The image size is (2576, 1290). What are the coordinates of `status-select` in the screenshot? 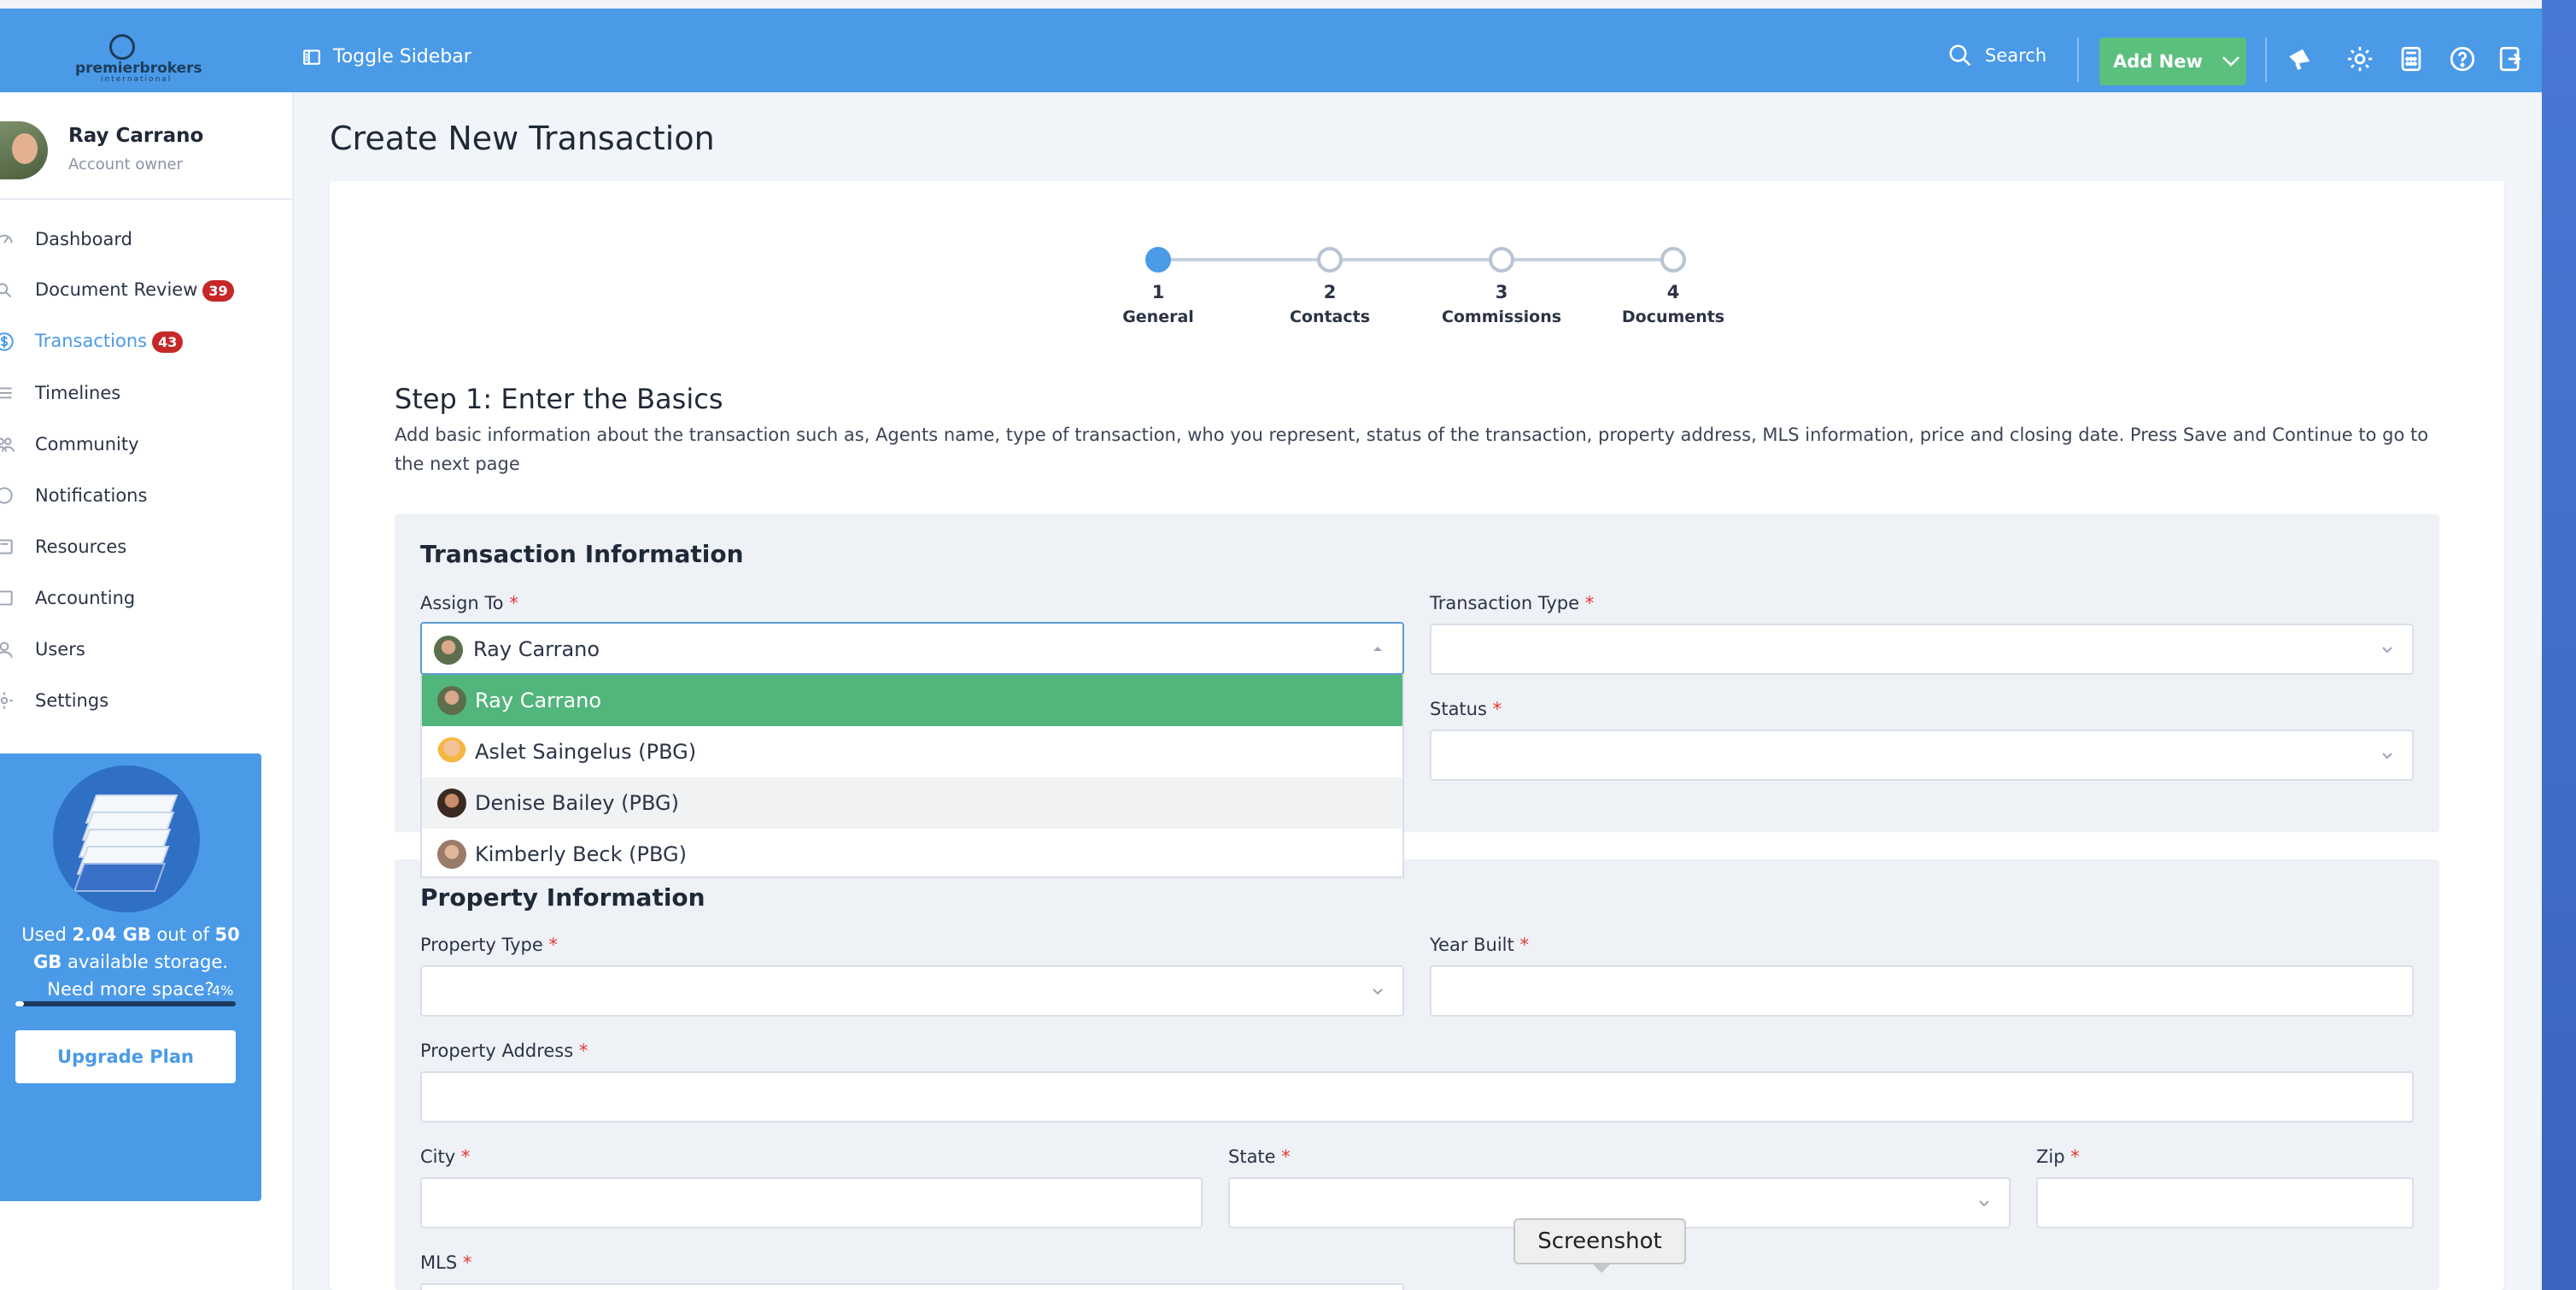 It's located at (1922, 756).